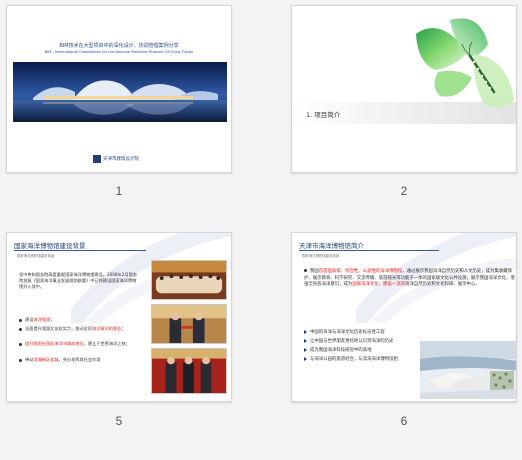  I want to click on logo-text: 天津市建筑设计院, so click(121, 159).